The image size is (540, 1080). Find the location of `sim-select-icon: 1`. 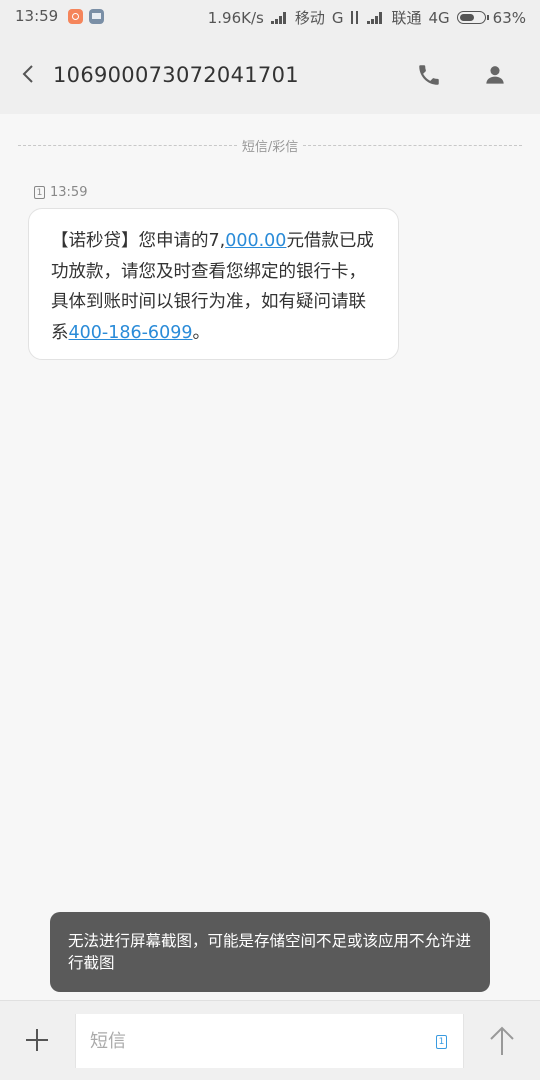

sim-select-icon: 1 is located at coordinates (441, 1042).